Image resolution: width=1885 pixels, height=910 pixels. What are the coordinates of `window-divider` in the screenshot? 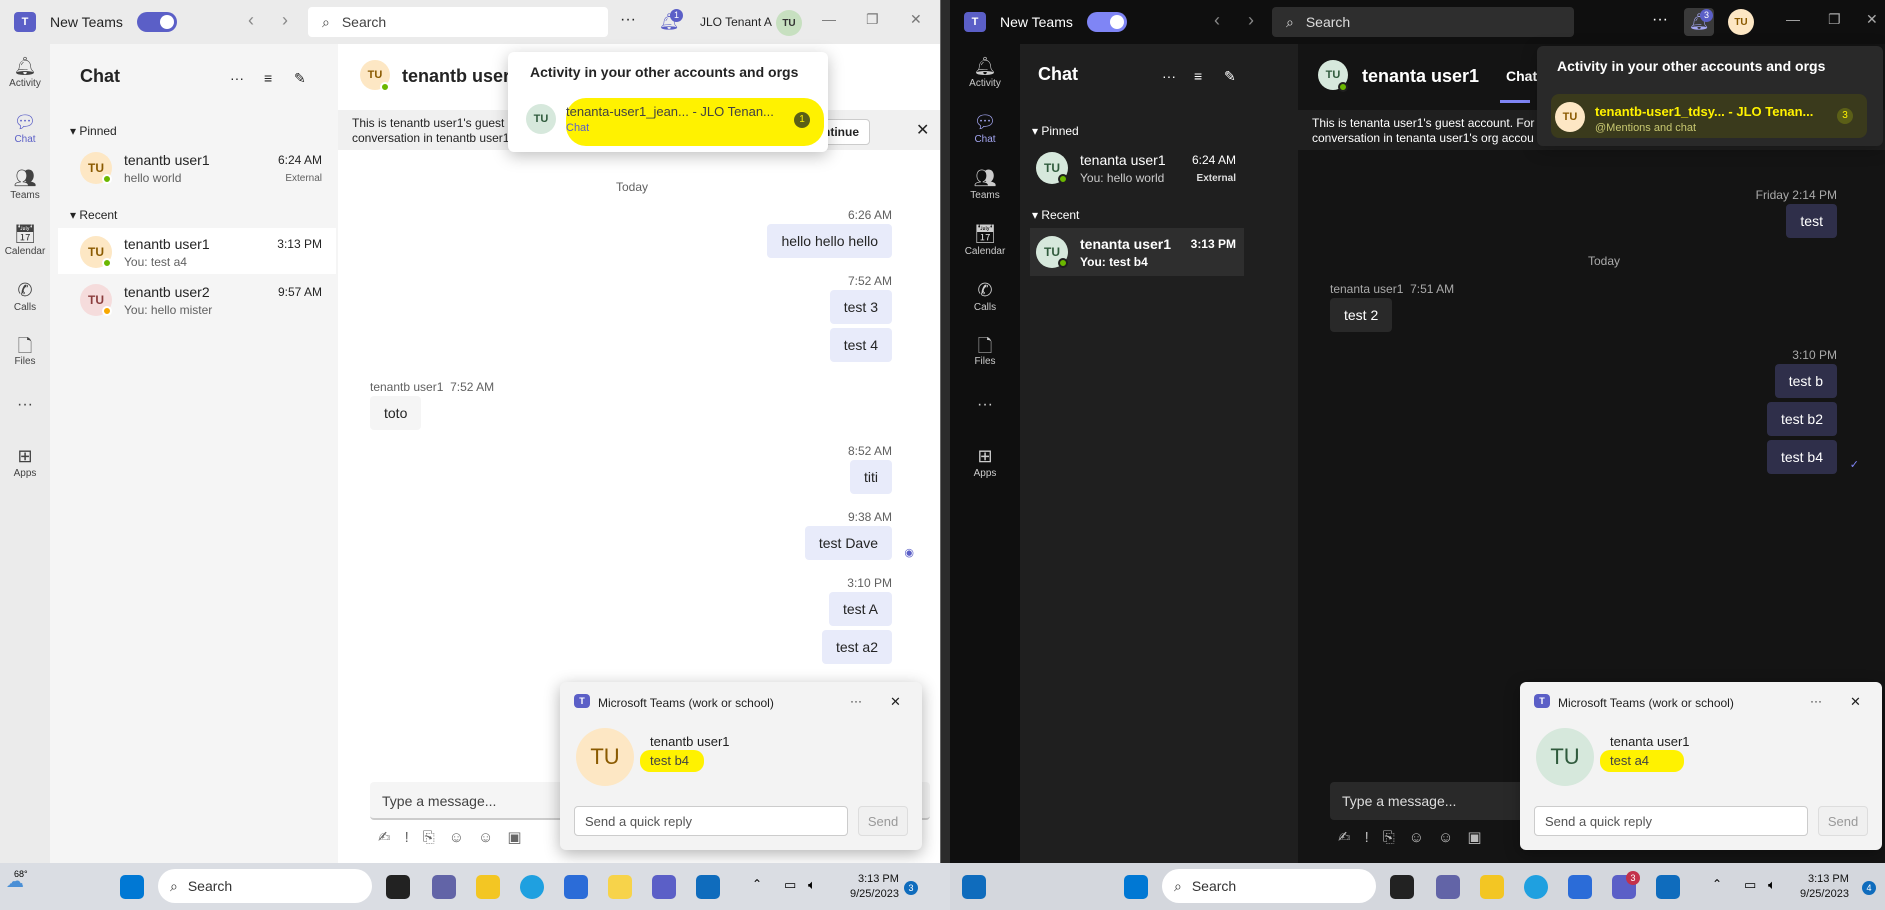 It's located at (945, 431).